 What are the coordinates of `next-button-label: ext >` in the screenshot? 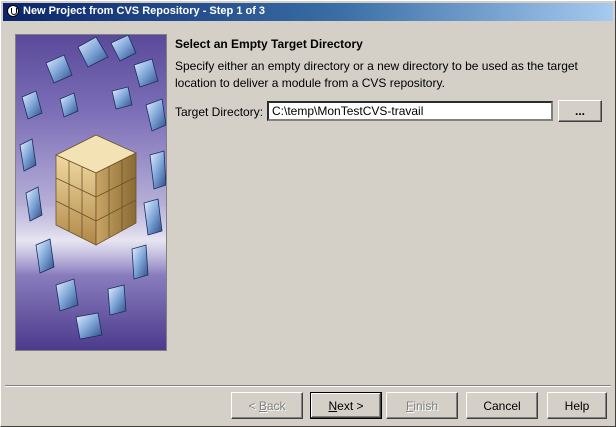 It's located at (350, 405).